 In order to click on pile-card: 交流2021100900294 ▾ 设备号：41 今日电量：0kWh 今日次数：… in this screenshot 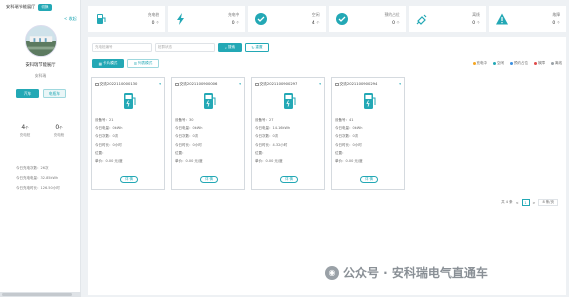, I will do `click(368, 133)`.